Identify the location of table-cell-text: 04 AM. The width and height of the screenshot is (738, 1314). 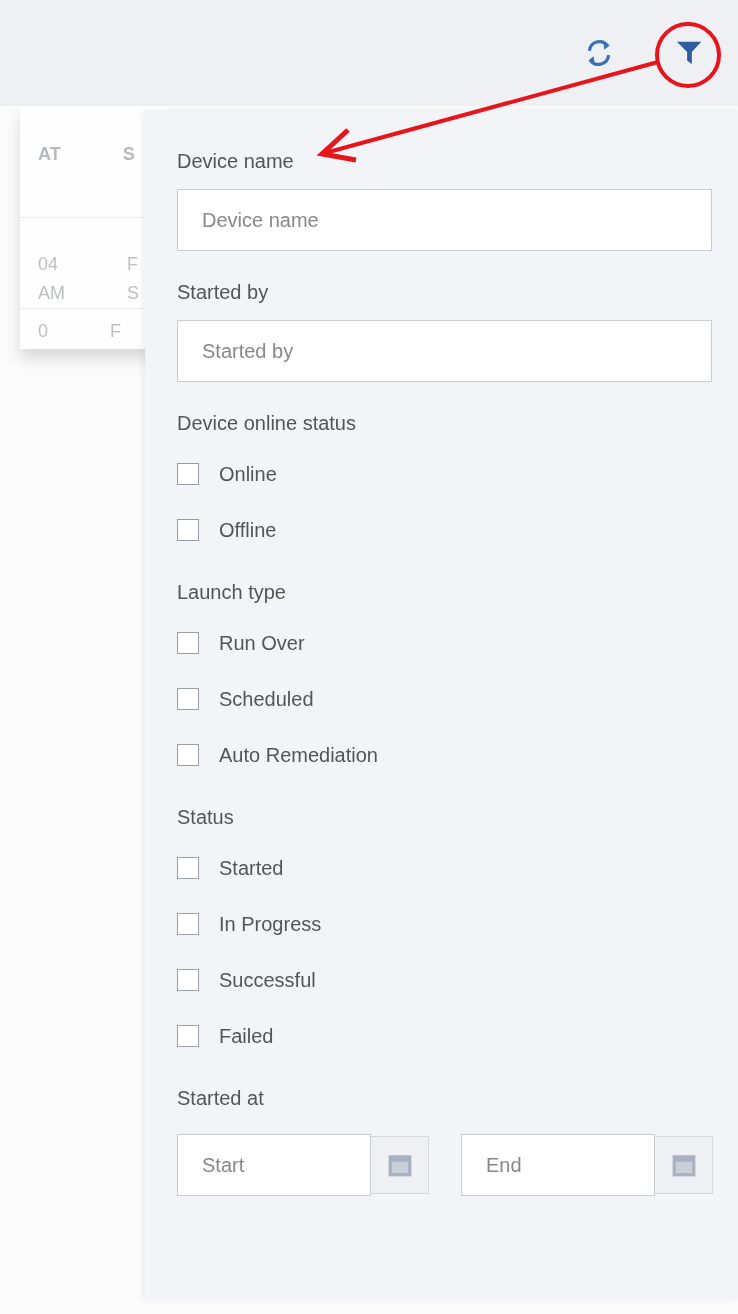
(51, 279).